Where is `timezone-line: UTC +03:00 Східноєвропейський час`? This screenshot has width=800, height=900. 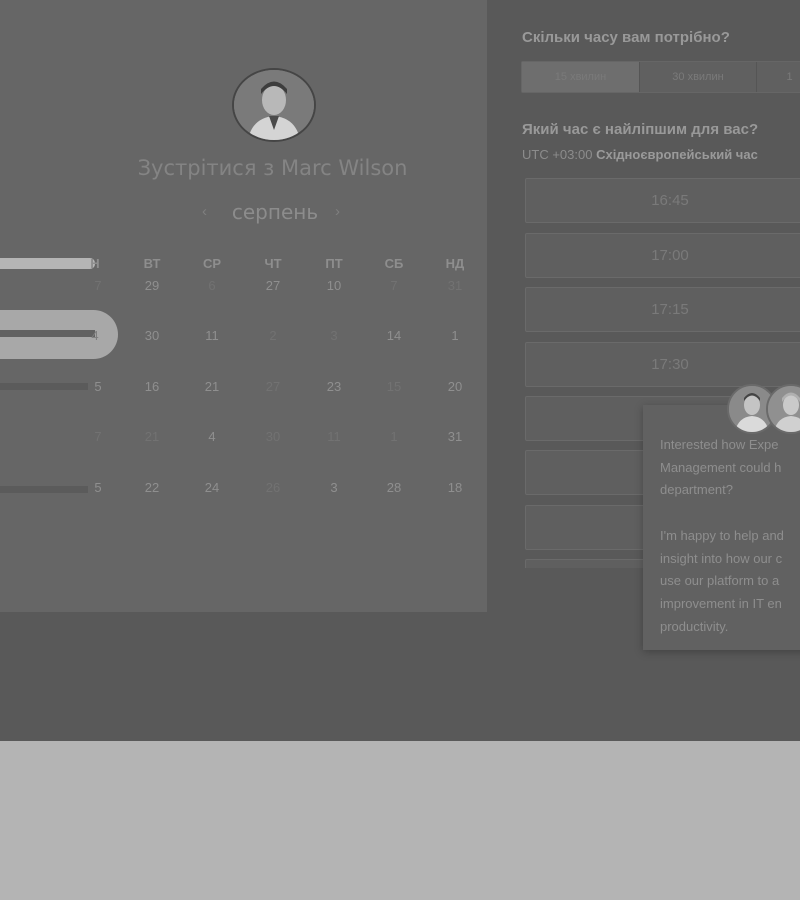
timezone-line: UTC +03:00 Східноєвропейський час is located at coordinates (640, 154).